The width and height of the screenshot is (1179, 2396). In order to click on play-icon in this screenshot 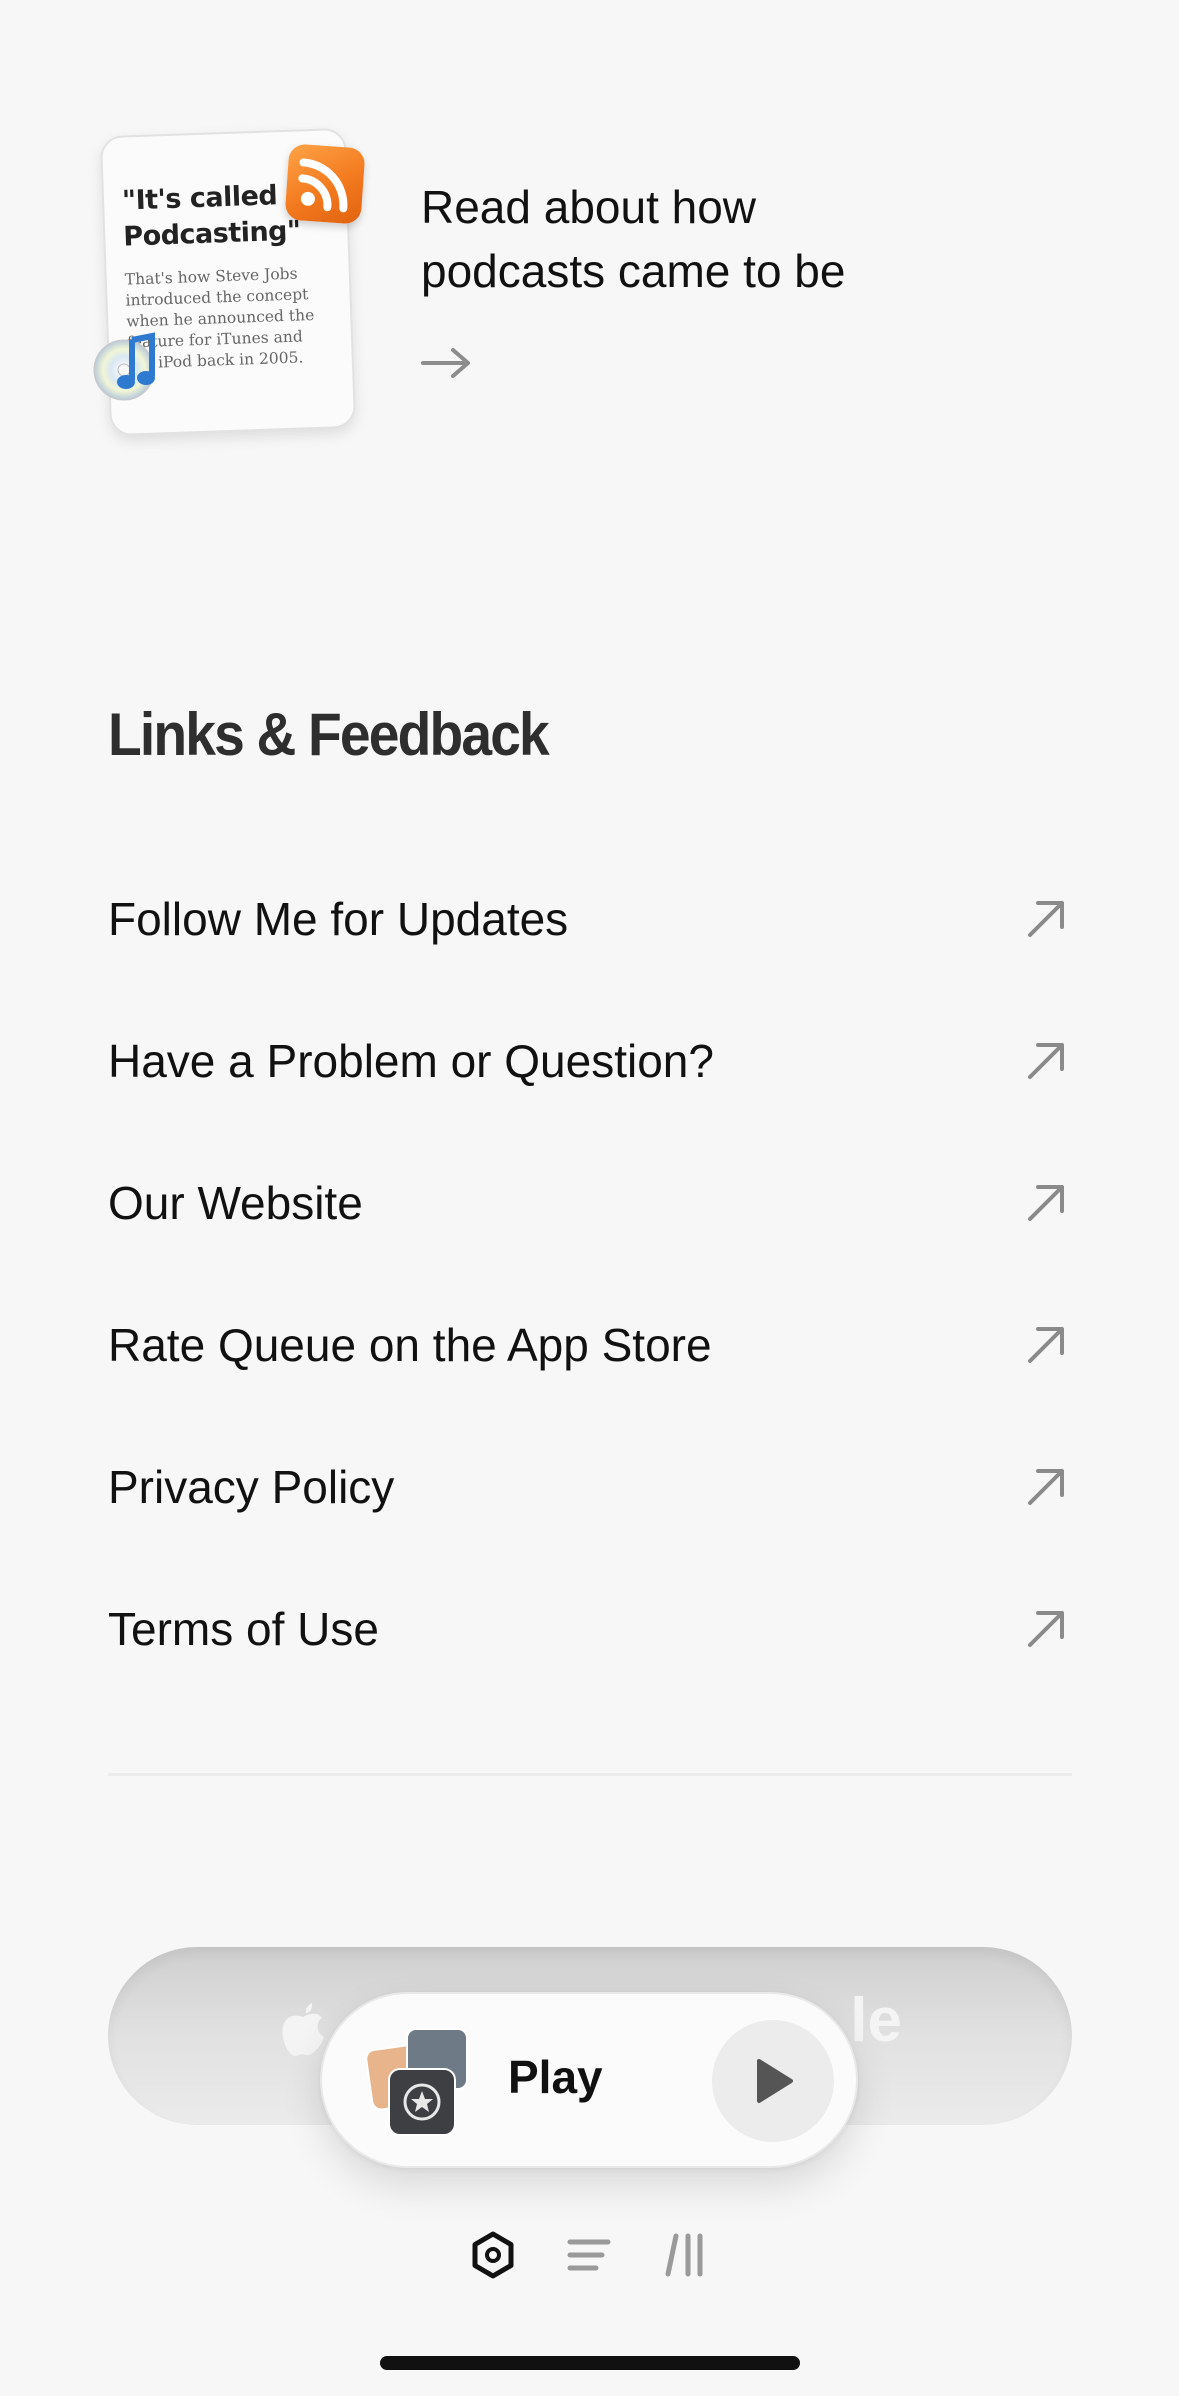, I will do `click(775, 2081)`.